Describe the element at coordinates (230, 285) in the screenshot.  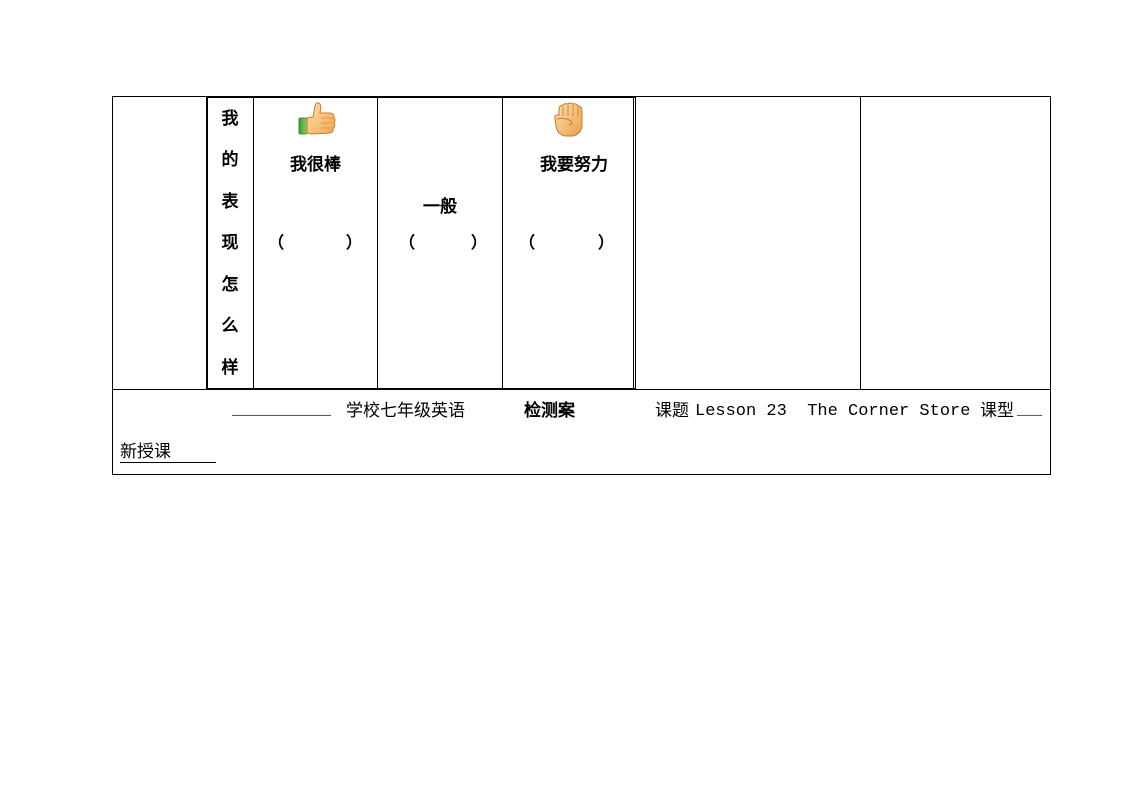
I see `vertical-label-char: 怎` at that location.